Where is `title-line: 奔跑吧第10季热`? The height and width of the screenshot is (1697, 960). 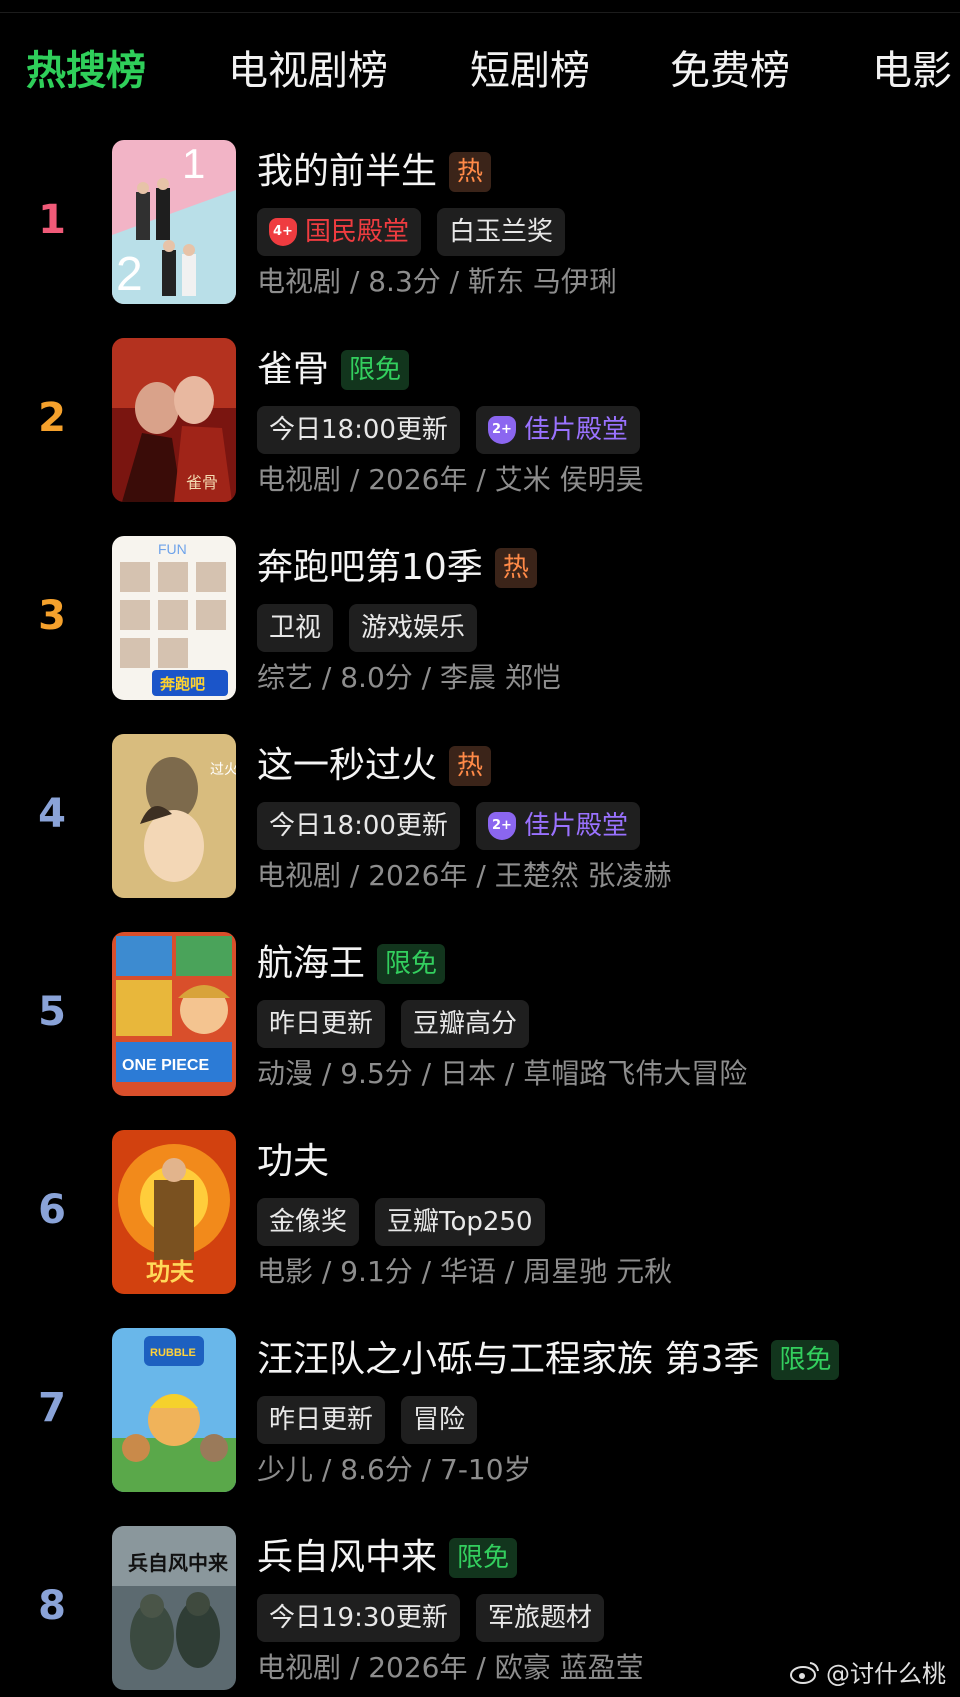
title-line: 奔跑吧第10季热 is located at coordinates (397, 568).